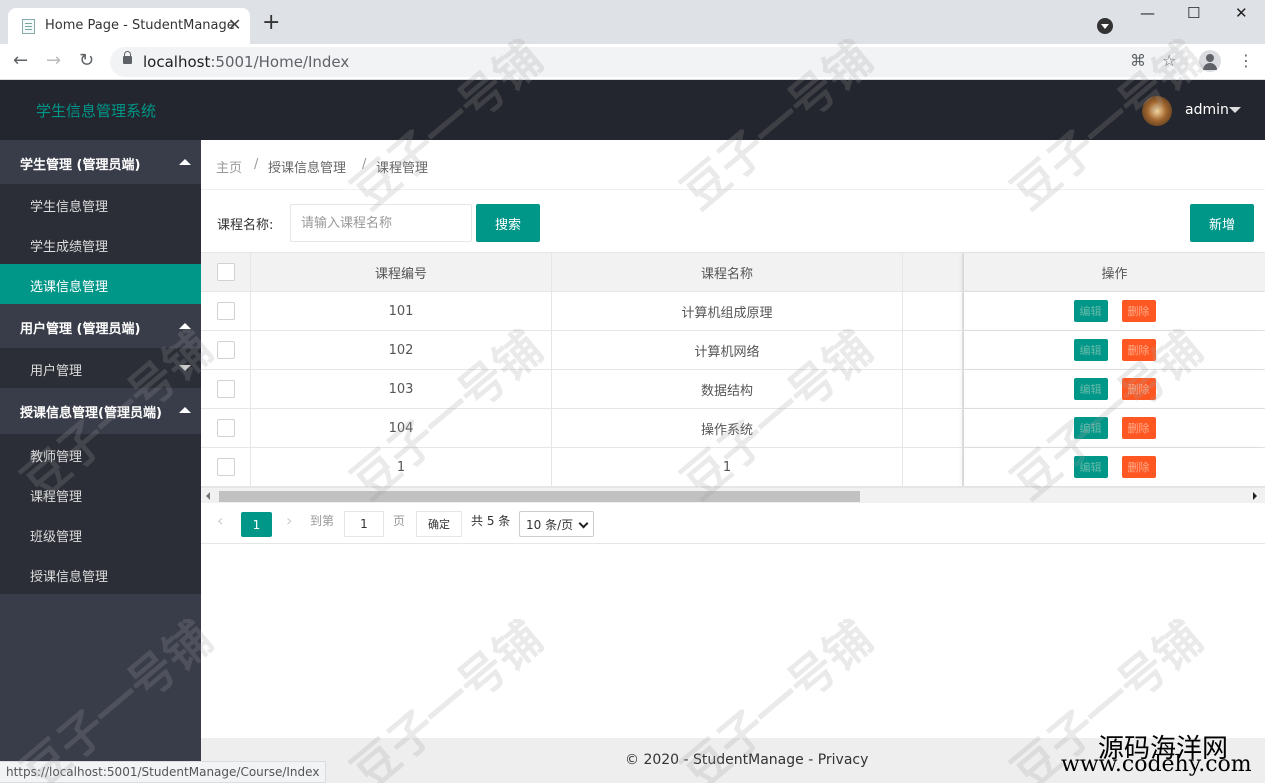 The image size is (1265, 783). Describe the element at coordinates (229, 166) in the screenshot. I see `breadcrumb-home: 主页` at that location.